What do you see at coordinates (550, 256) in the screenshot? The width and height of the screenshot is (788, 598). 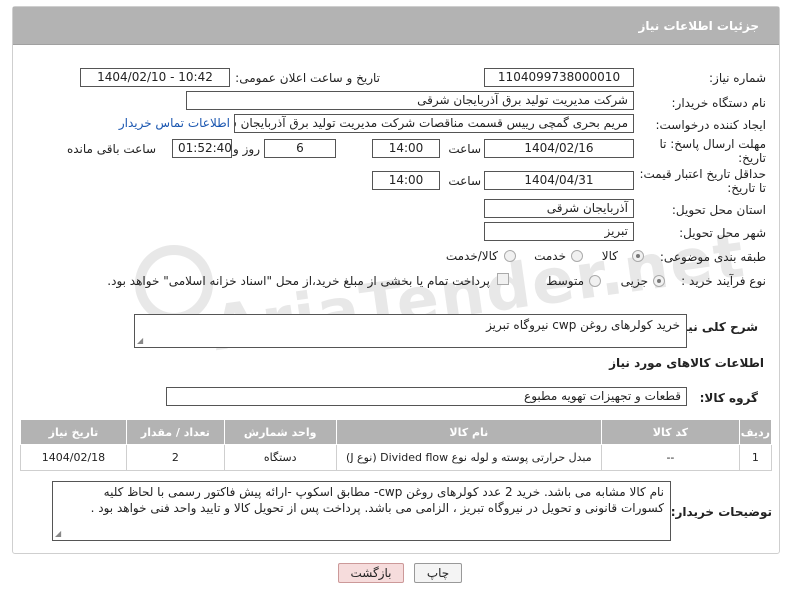 I see `category-service-label: خدمت` at bounding box center [550, 256].